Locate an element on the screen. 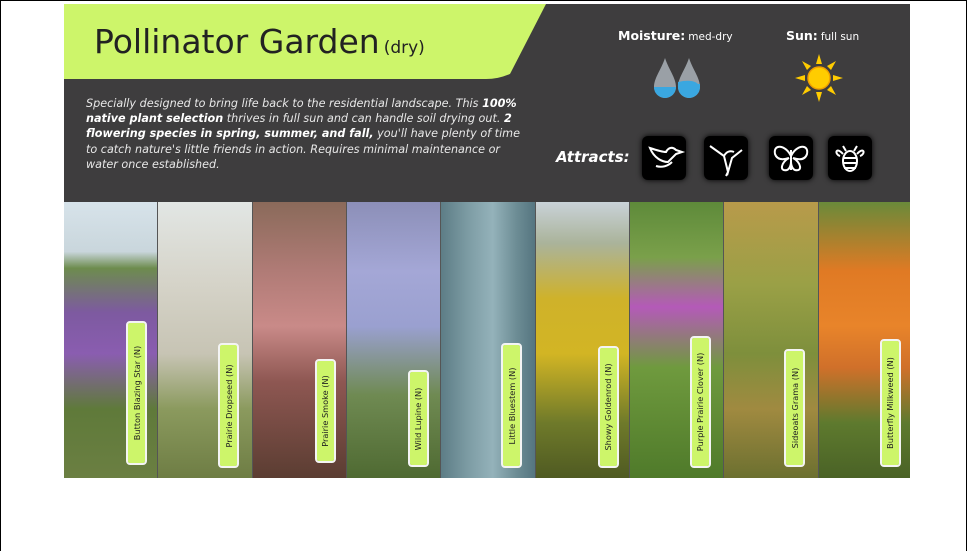 This screenshot has width=967, height=552. plant-label: Butterfly Milkweed (N) is located at coordinates (890, 403).